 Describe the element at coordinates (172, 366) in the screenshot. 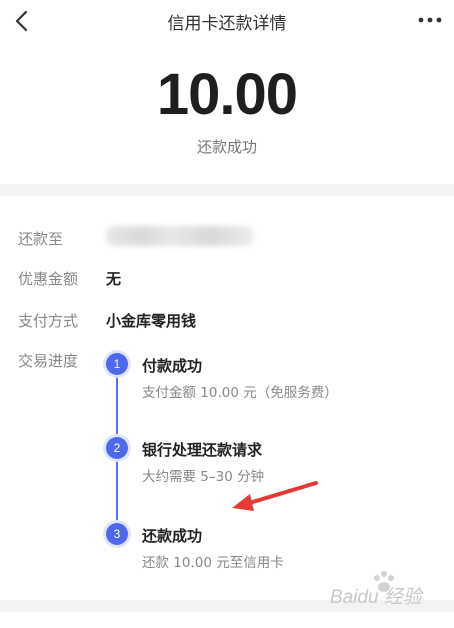

I see `step-title: 付款成功` at that location.